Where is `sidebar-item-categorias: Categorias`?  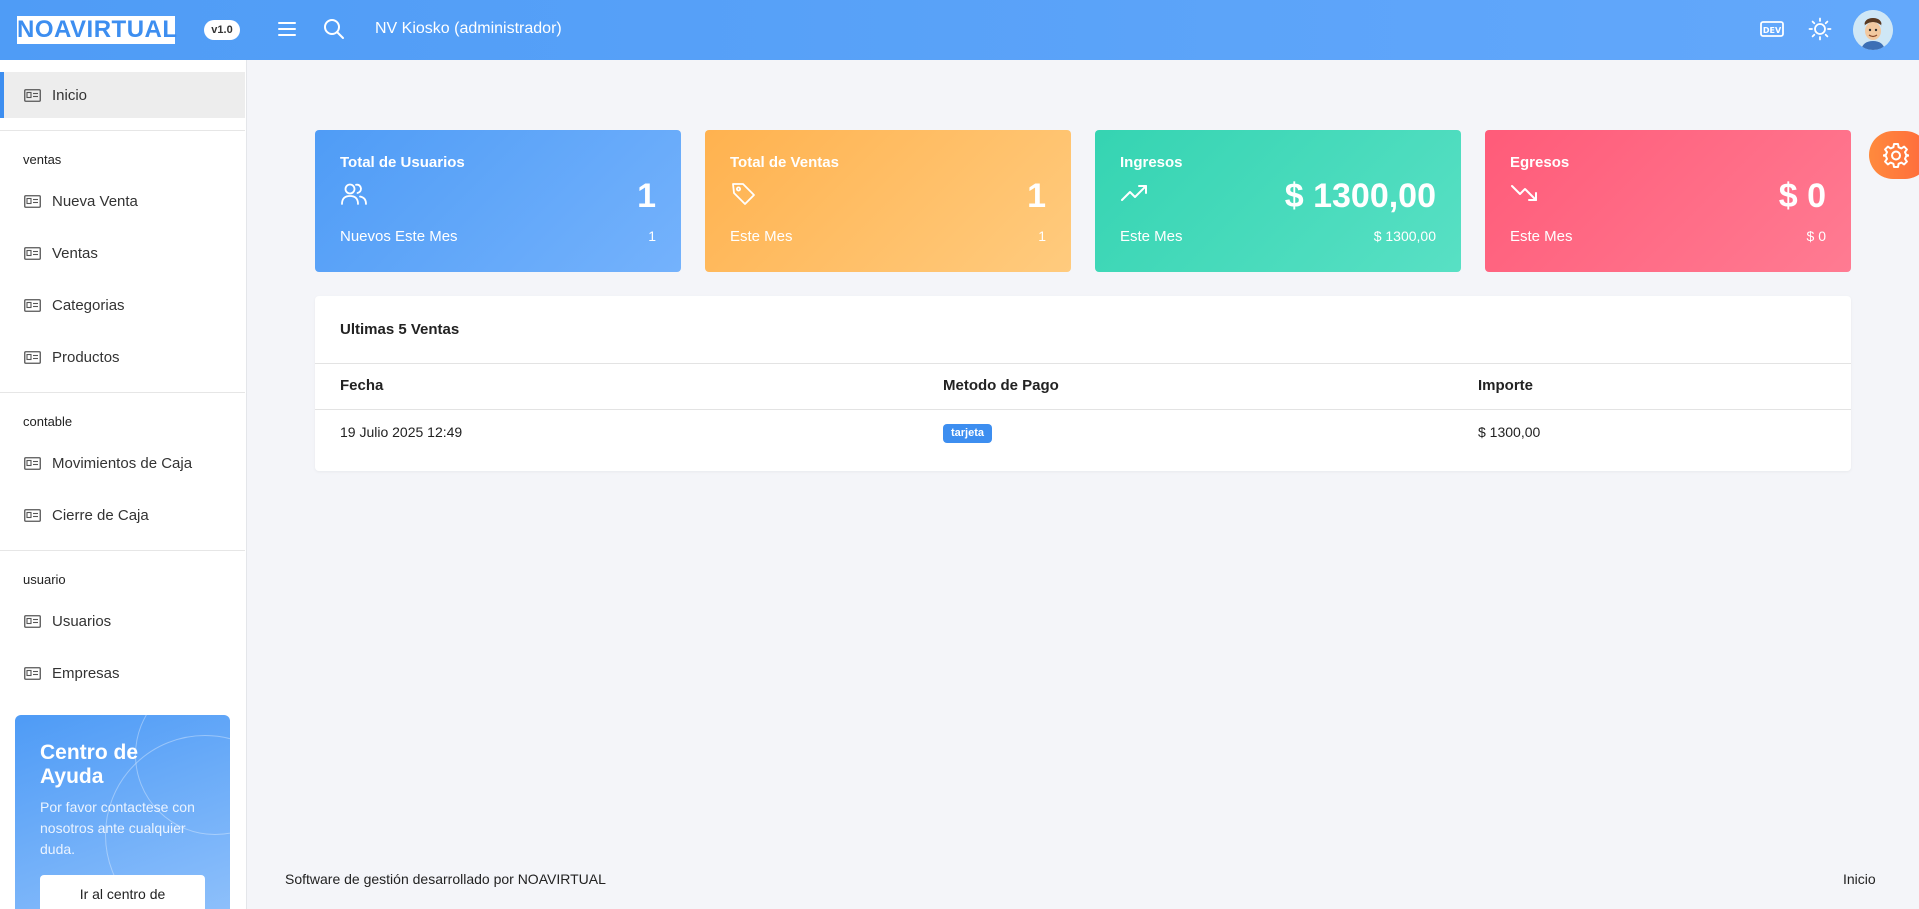
sidebar-item-categorias: Categorias is located at coordinates (122, 305).